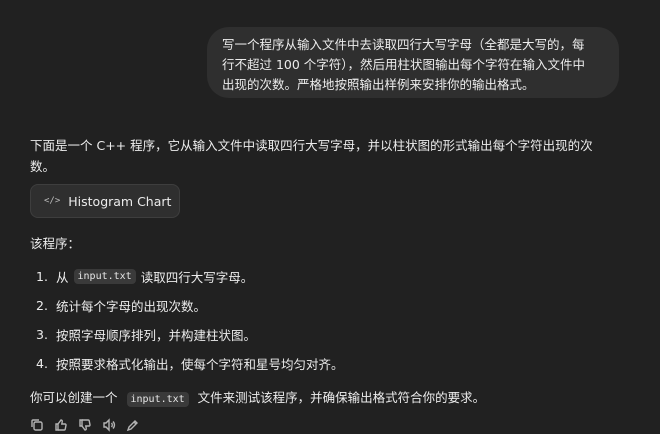 The height and width of the screenshot is (434, 660). I want to click on message-actions, so click(85, 425).